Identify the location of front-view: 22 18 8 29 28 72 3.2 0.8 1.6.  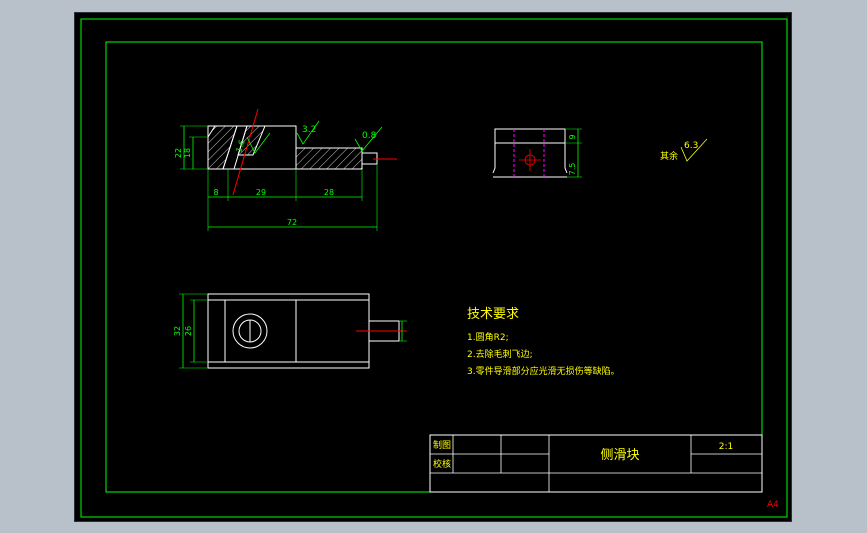
(285, 169).